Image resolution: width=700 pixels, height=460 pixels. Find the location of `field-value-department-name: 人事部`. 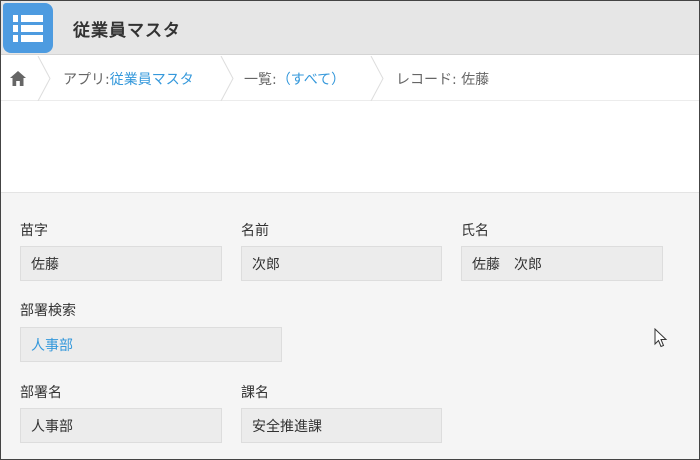

field-value-department-name: 人事部 is located at coordinates (121, 425).